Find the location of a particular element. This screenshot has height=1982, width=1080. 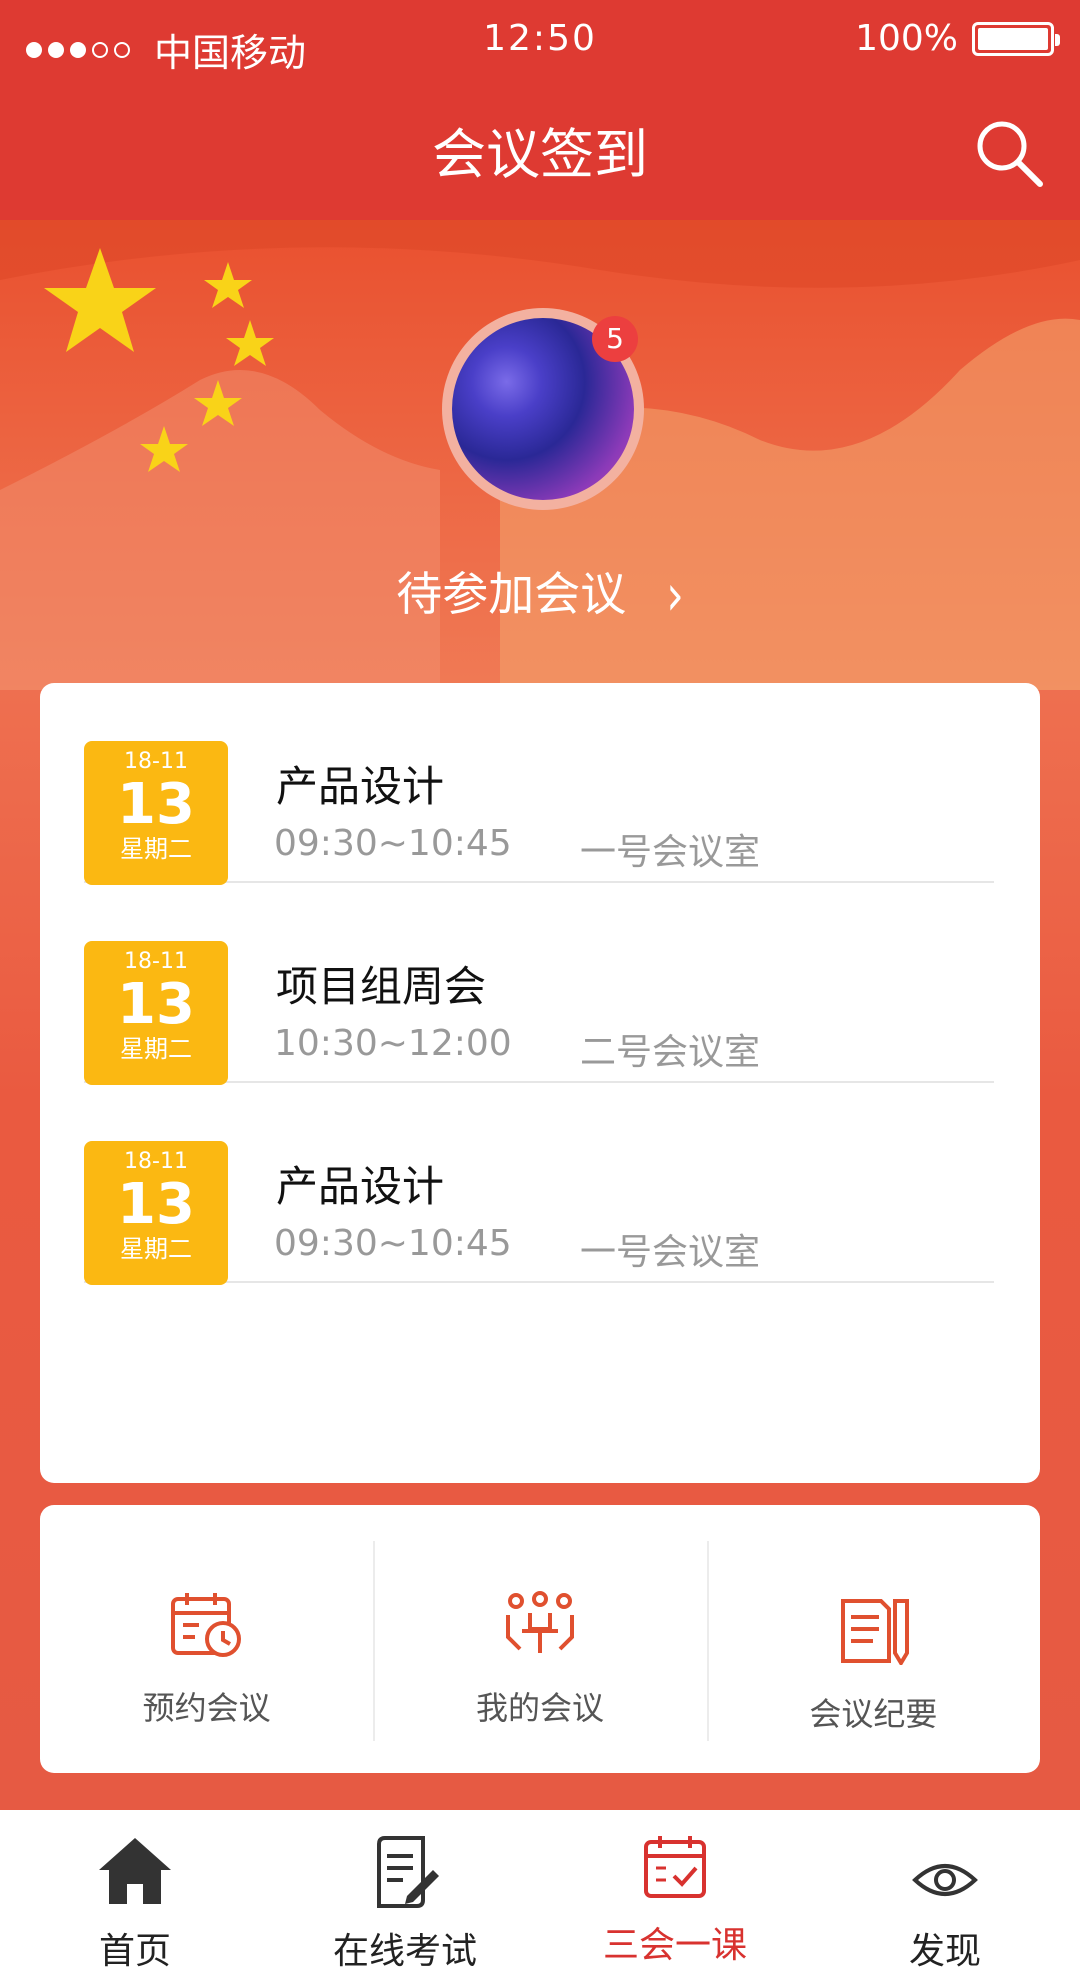

meeting-minutes-button: 会议纪要 is located at coordinates (873, 1639).